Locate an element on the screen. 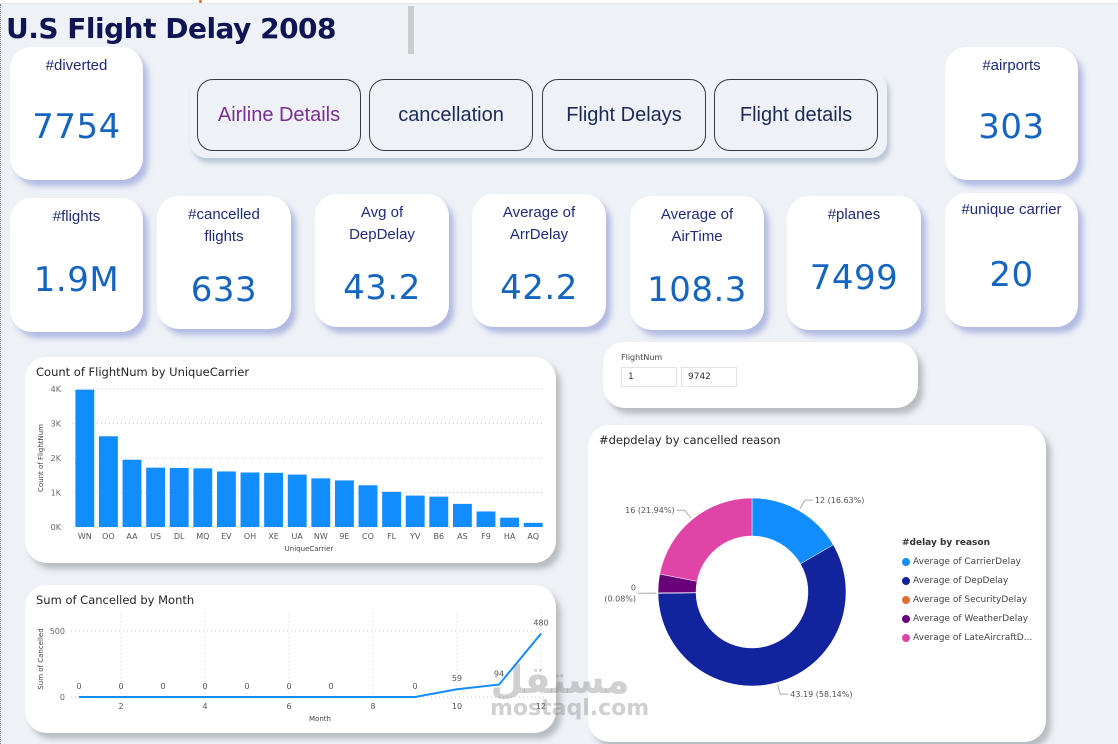 Image resolution: width=1118 pixels, height=744 pixels. x-tick-label: UA is located at coordinates (298, 536).